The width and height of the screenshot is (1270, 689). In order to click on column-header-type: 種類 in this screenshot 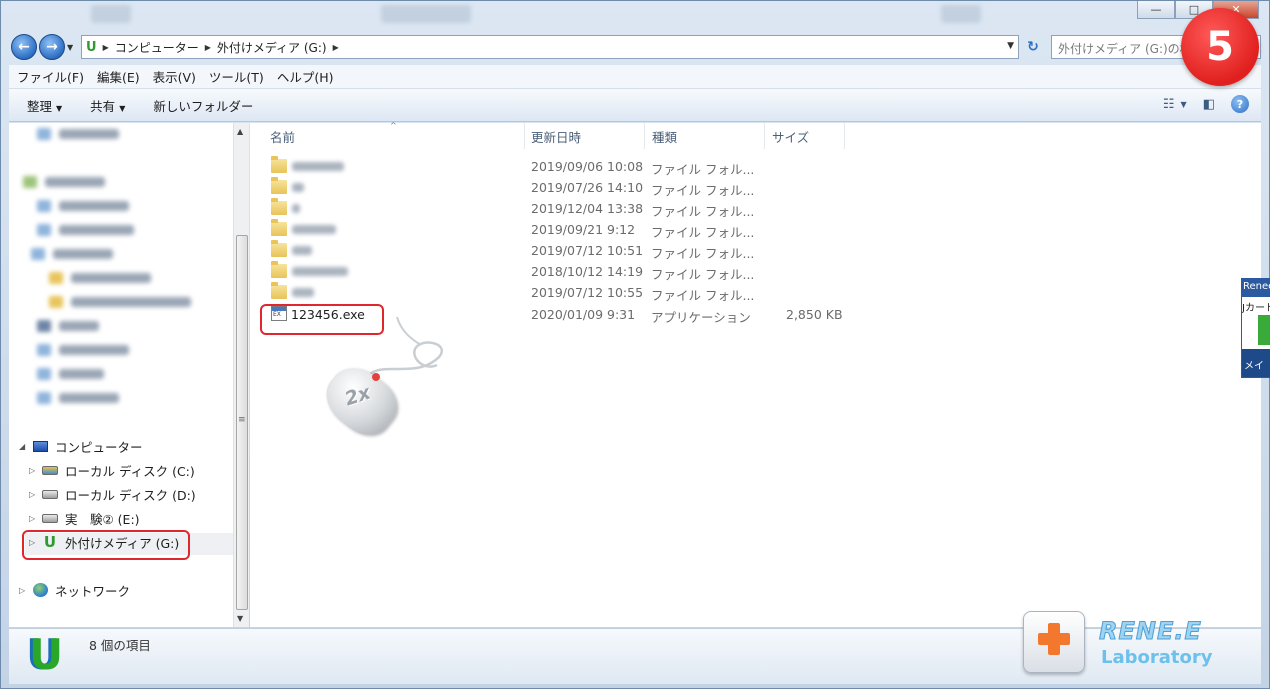, I will do `click(704, 136)`.